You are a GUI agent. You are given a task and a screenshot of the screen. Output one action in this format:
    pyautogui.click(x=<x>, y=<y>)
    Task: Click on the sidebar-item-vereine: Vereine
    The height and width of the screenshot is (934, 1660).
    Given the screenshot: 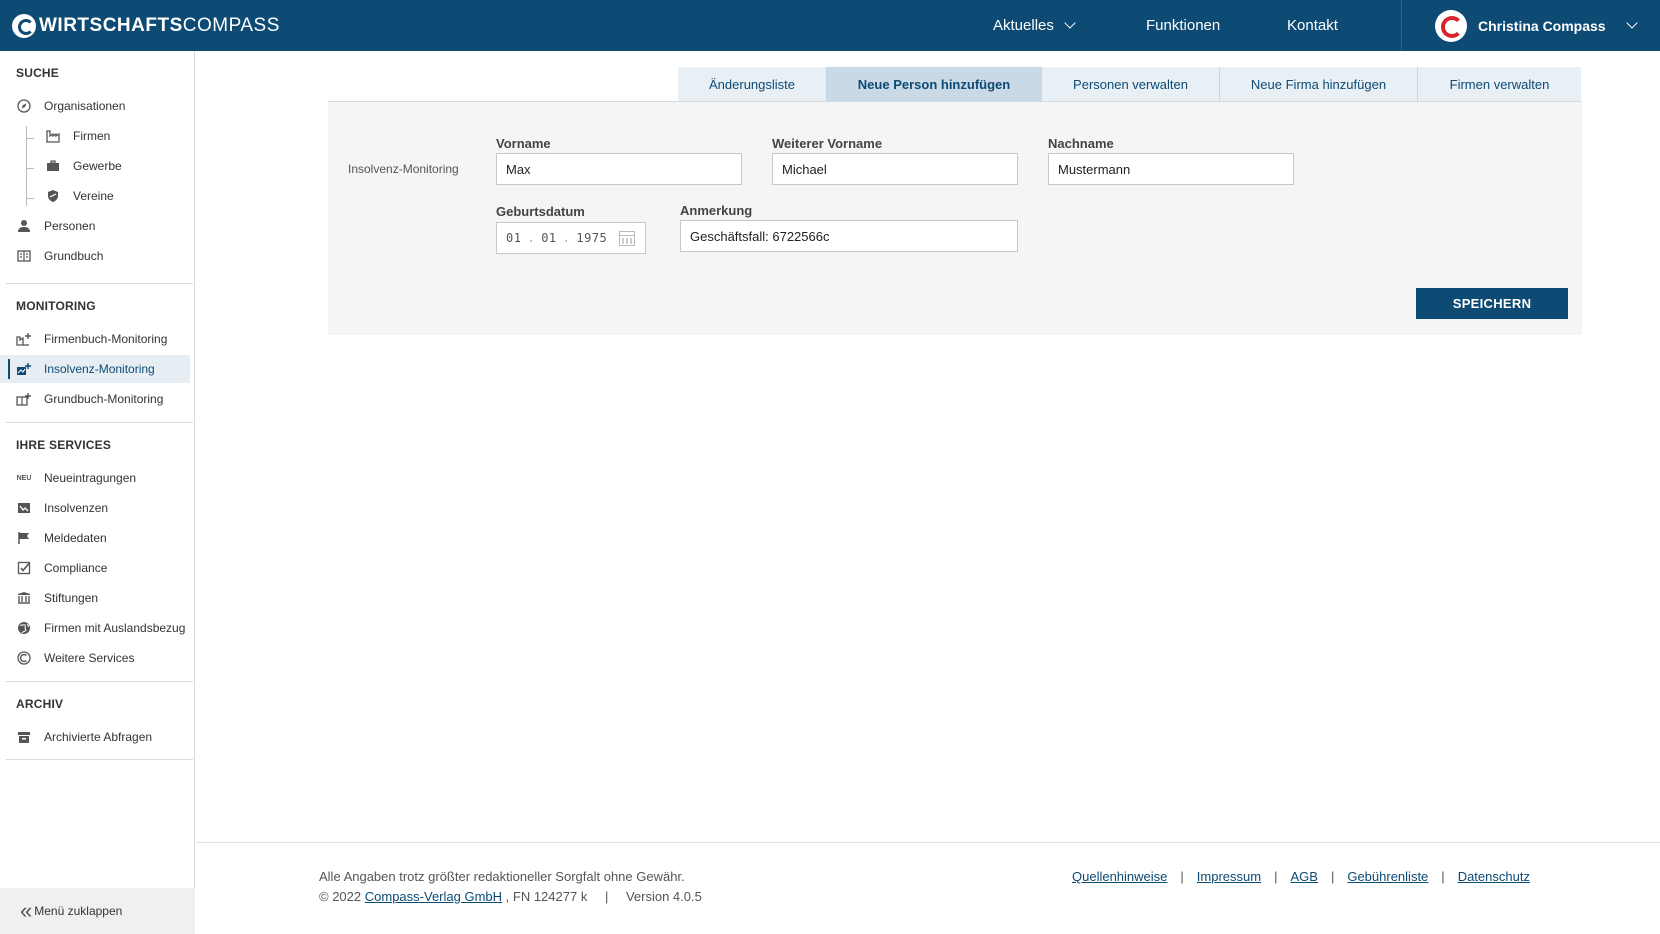 What is the action you would take?
    pyautogui.click(x=95, y=196)
    